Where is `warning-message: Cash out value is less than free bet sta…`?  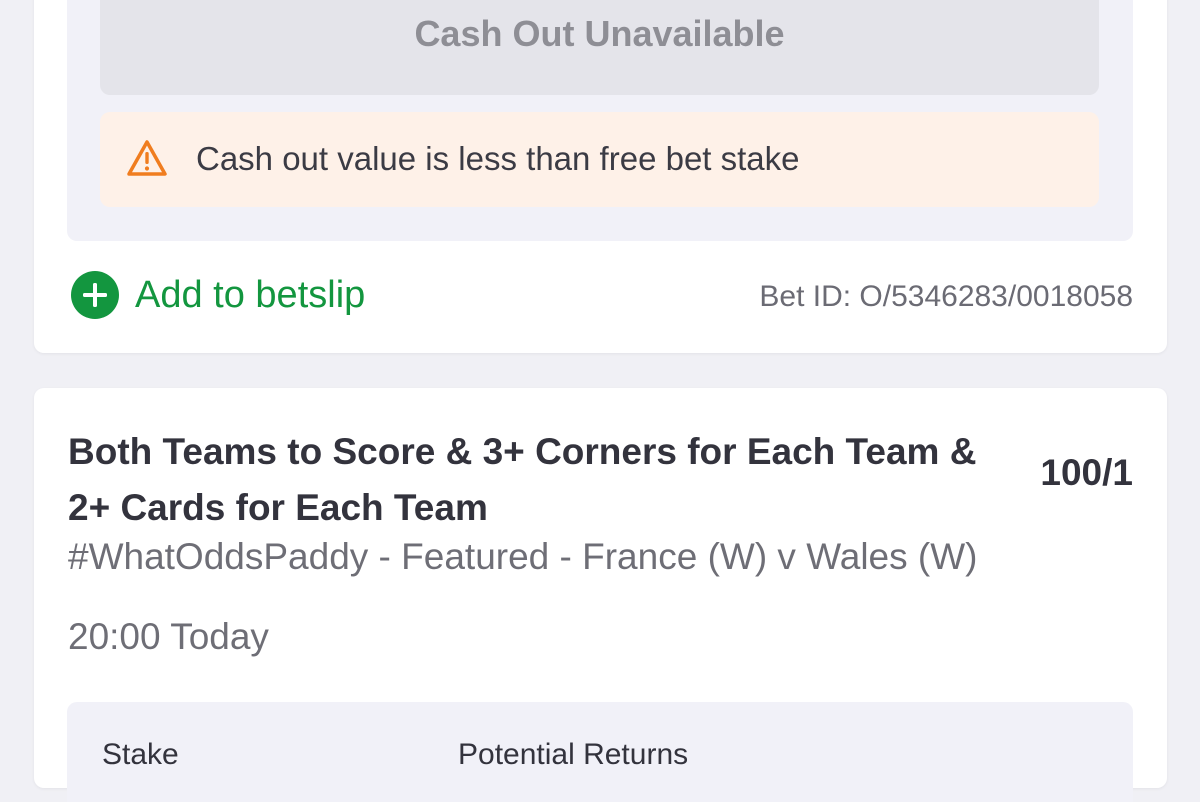
warning-message: Cash out value is less than free bet sta… is located at coordinates (498, 158).